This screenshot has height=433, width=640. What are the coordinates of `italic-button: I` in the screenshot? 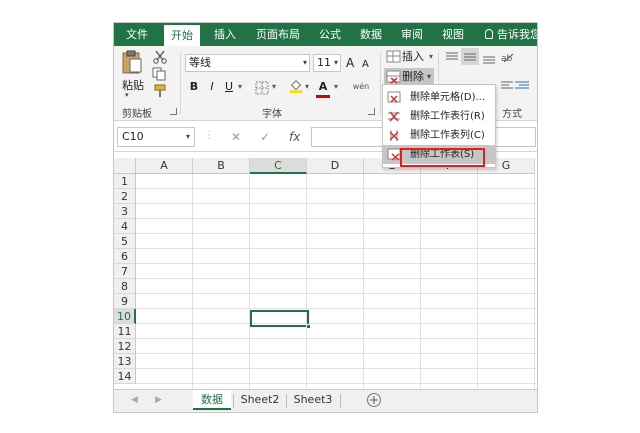 It's located at (212, 87).